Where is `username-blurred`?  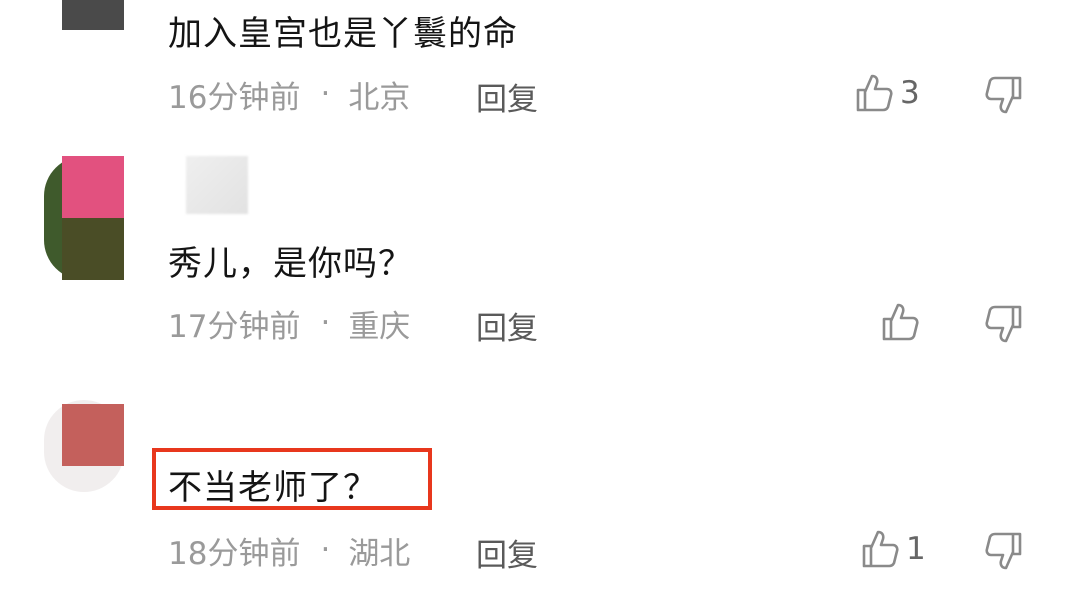 username-blurred is located at coordinates (217, 185).